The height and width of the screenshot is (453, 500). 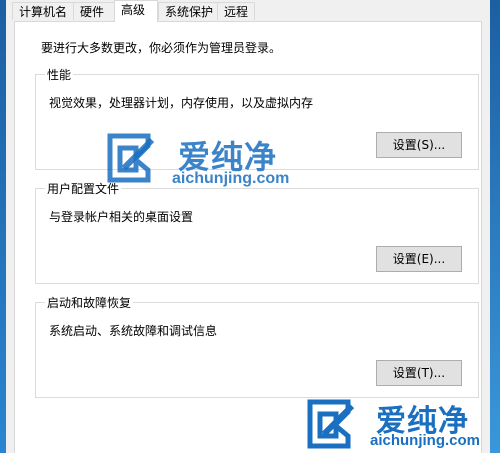 I want to click on tab-hardware: 硬件, so click(x=94, y=11).